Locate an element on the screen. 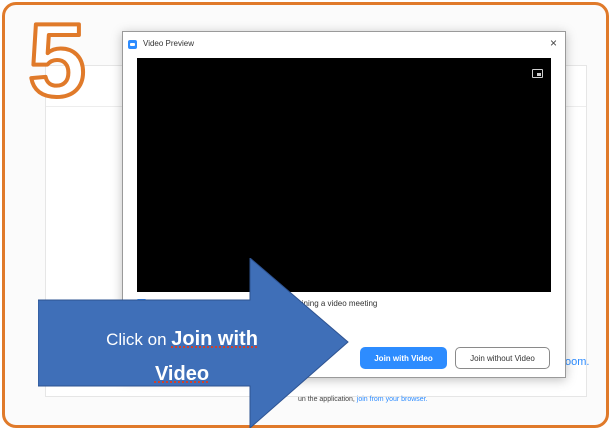 The height and width of the screenshot is (428, 609). callout-text: Click on Join with Video is located at coordinates (182, 357).